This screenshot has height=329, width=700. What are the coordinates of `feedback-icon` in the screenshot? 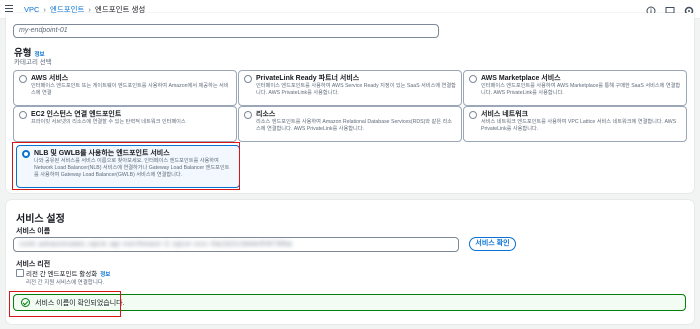 It's located at (670, 10).